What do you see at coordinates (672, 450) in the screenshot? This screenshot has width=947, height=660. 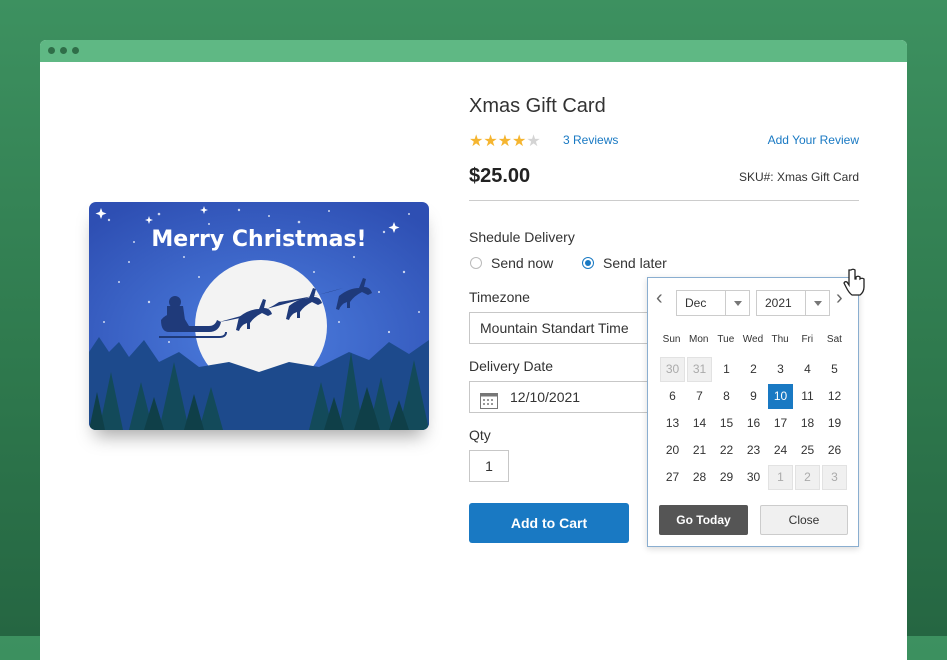 I see `calendar-day: 20` at bounding box center [672, 450].